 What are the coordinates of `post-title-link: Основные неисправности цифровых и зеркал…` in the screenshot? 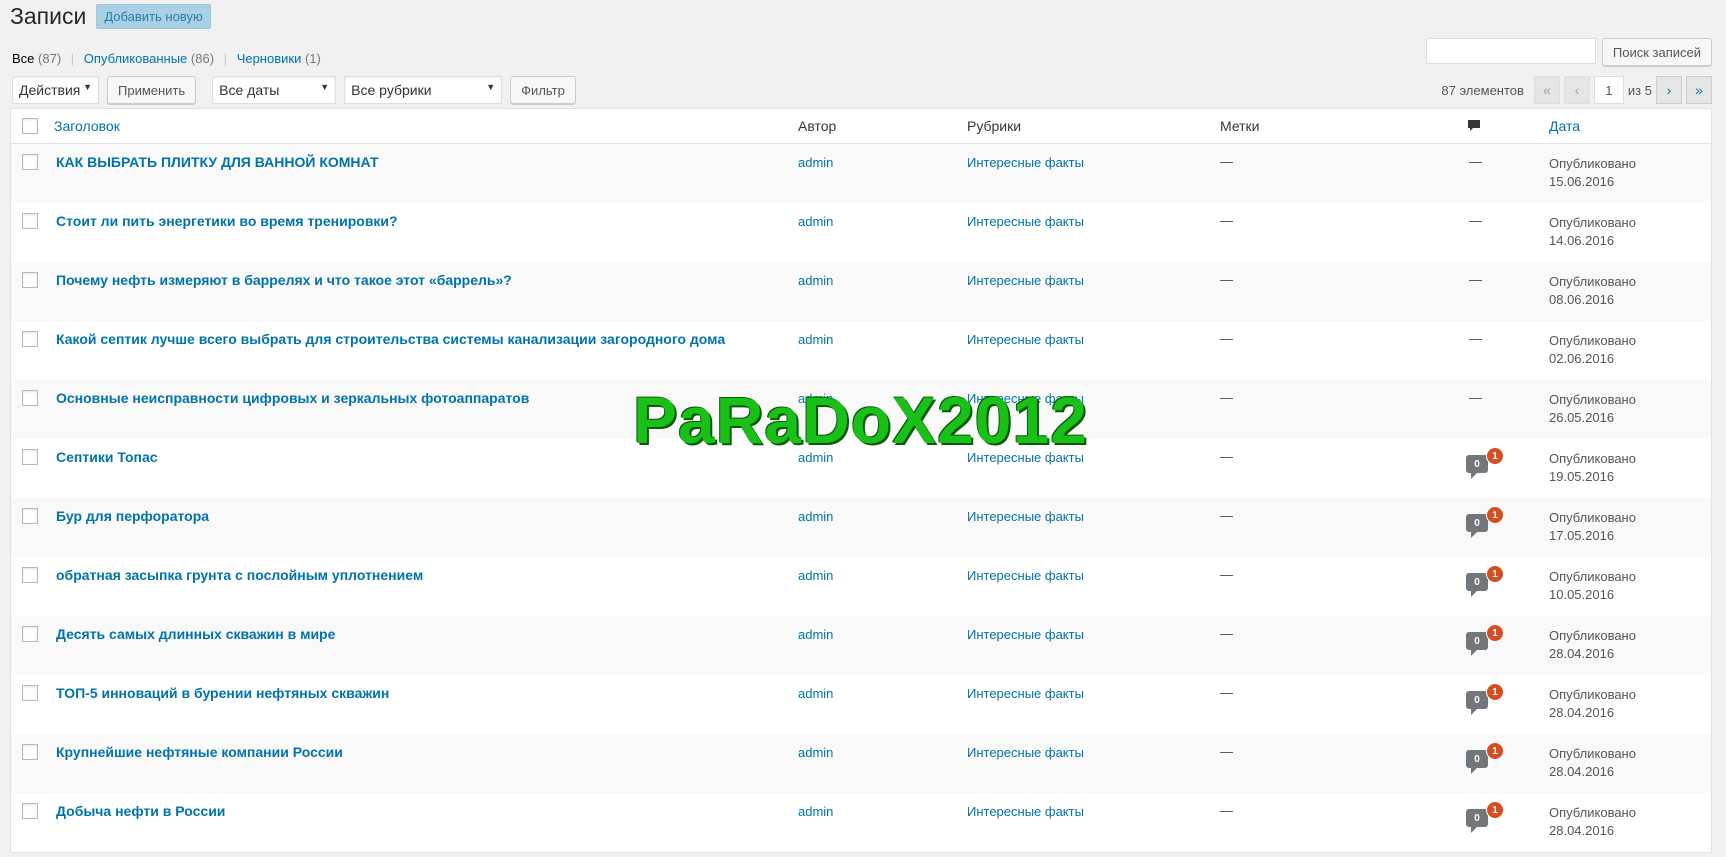 It's located at (292, 398).